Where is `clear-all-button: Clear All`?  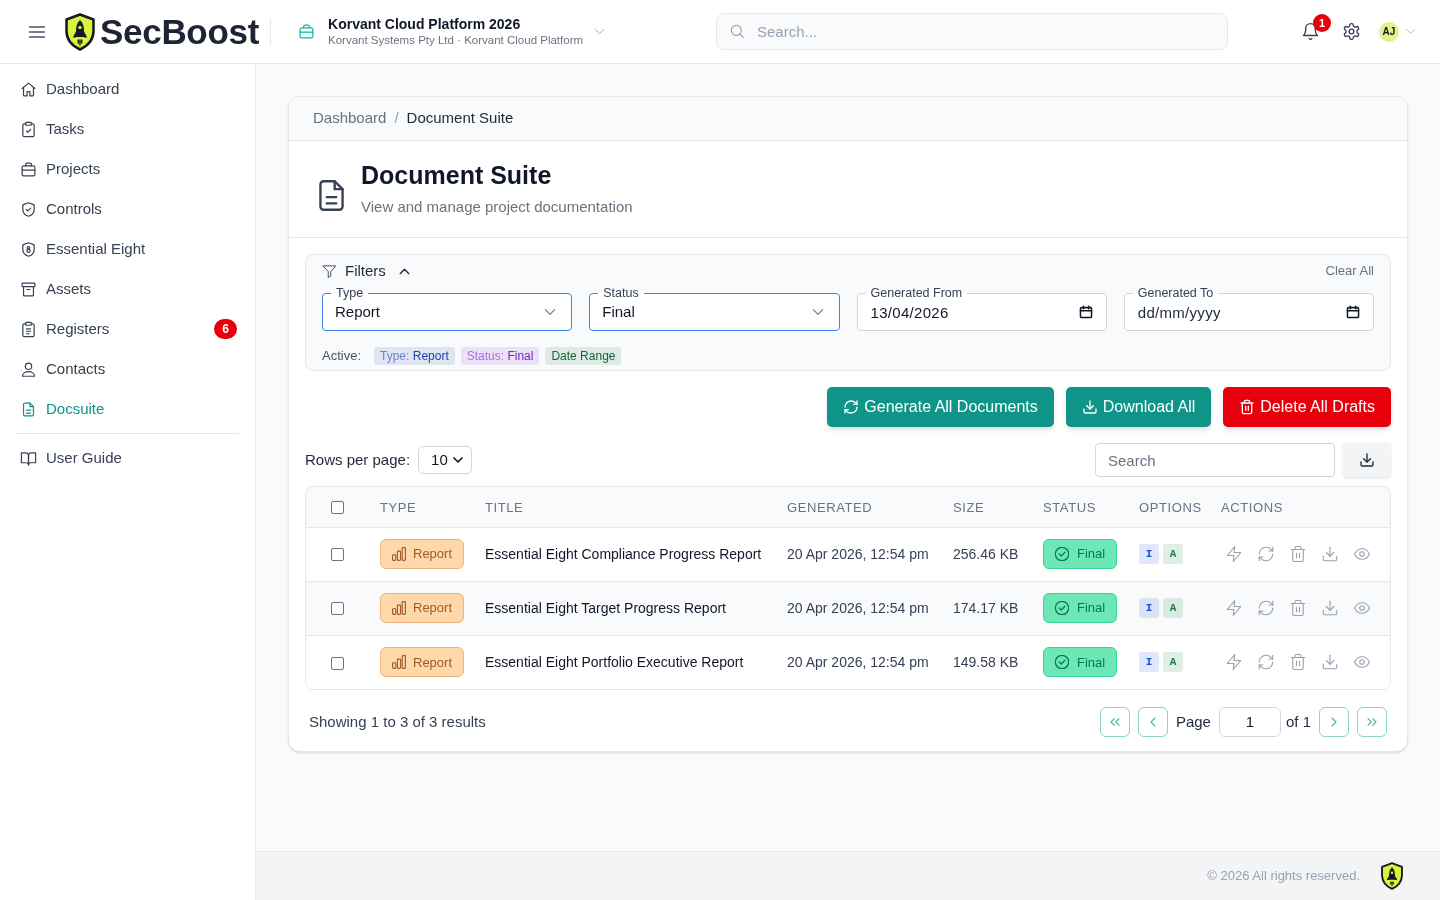 clear-all-button: Clear All is located at coordinates (1349, 271).